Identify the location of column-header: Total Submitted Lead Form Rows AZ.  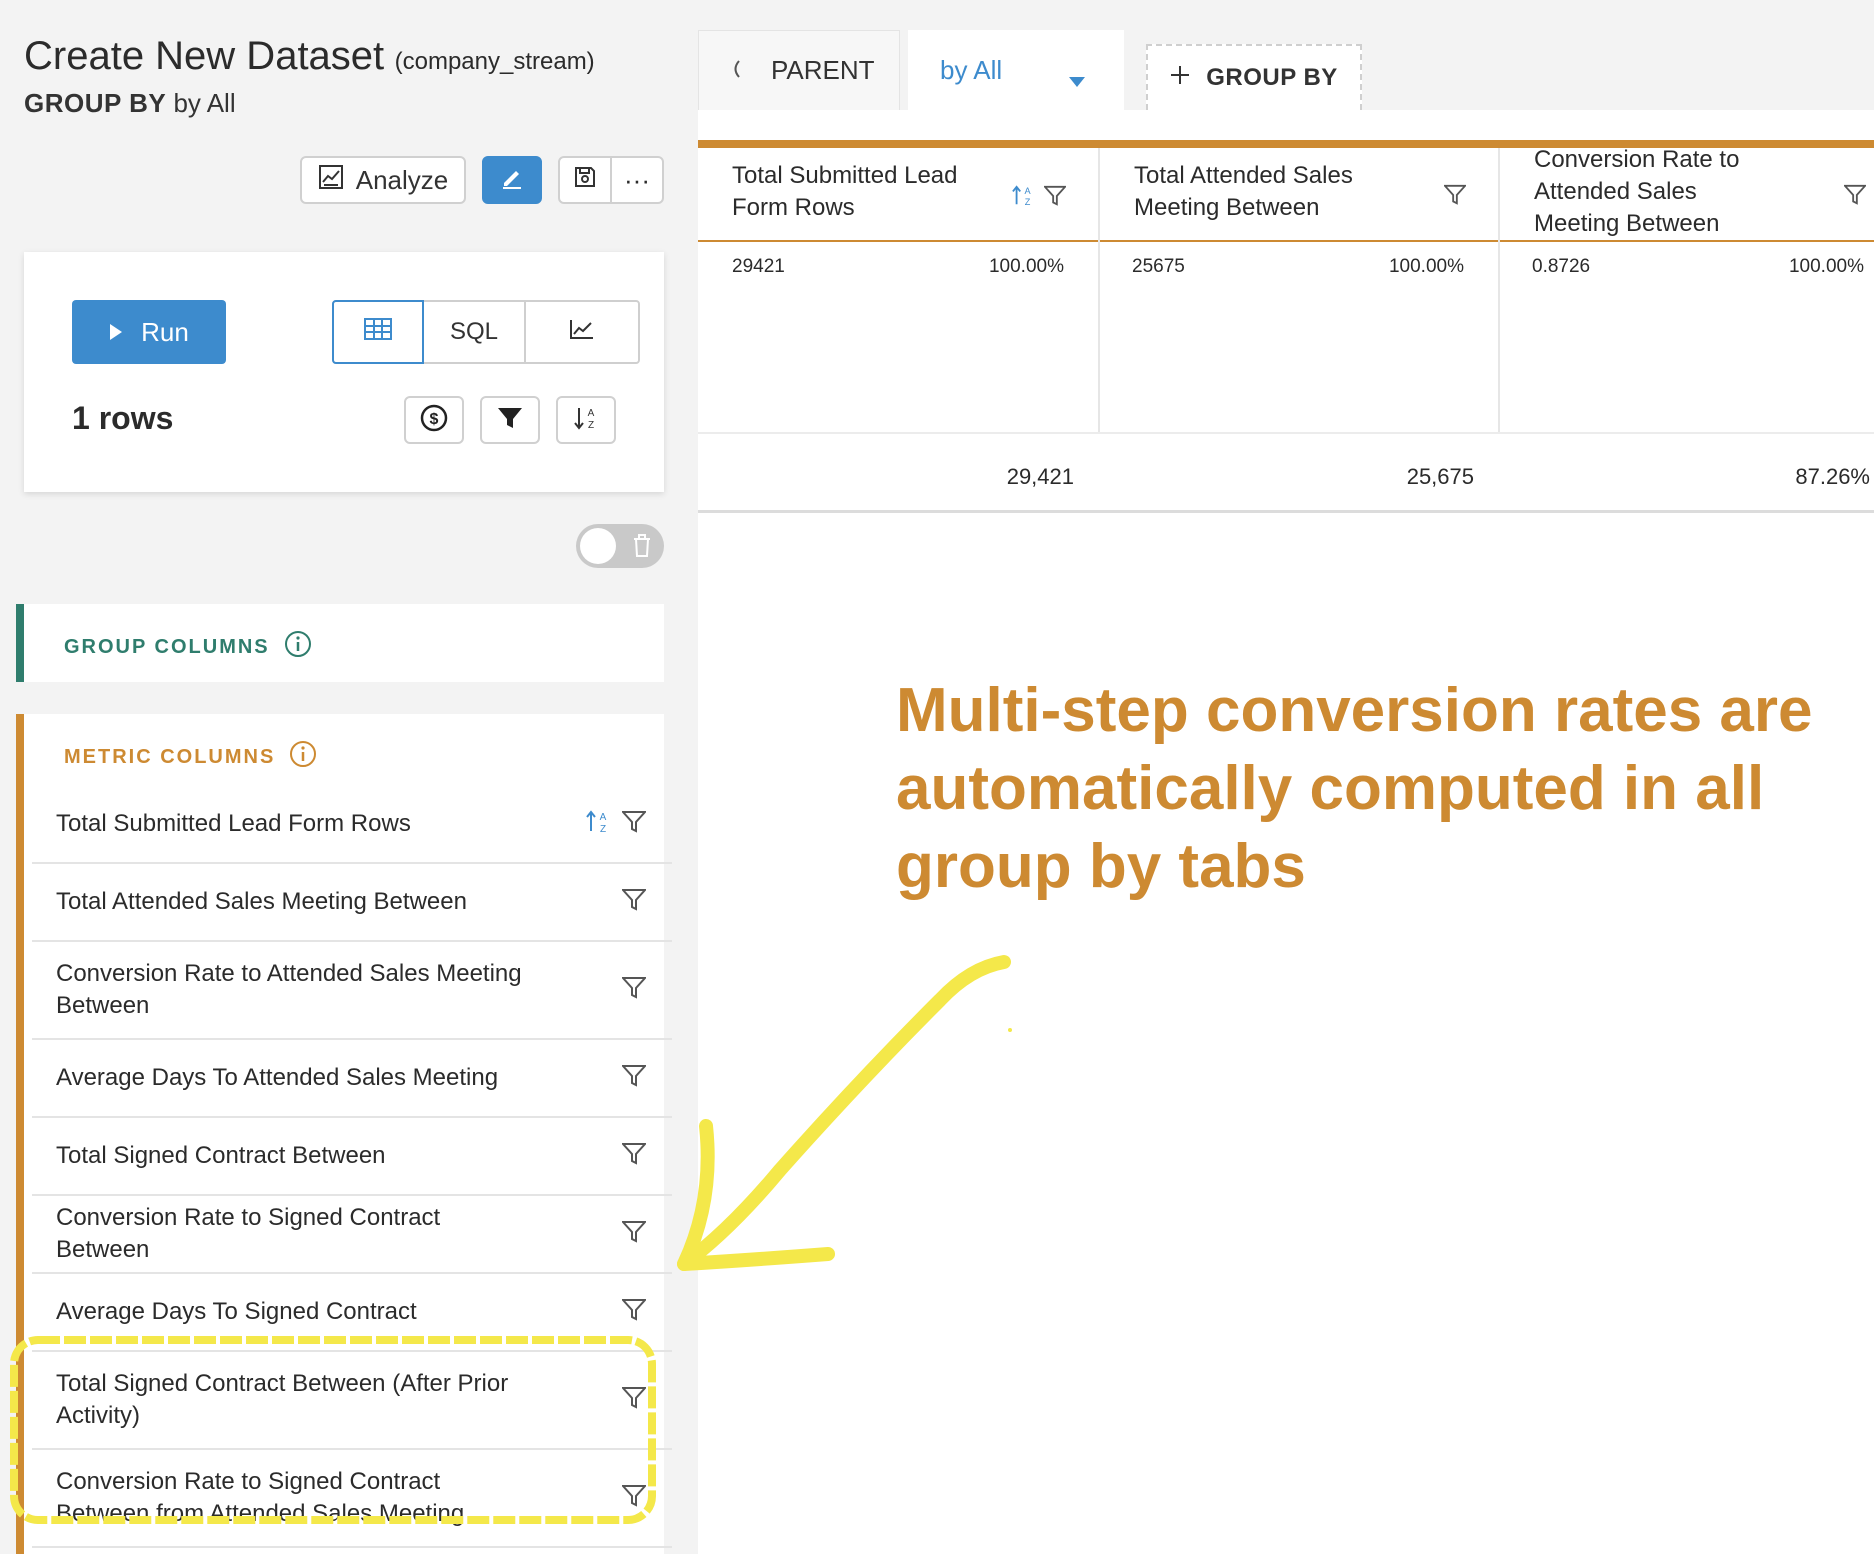
(898, 195).